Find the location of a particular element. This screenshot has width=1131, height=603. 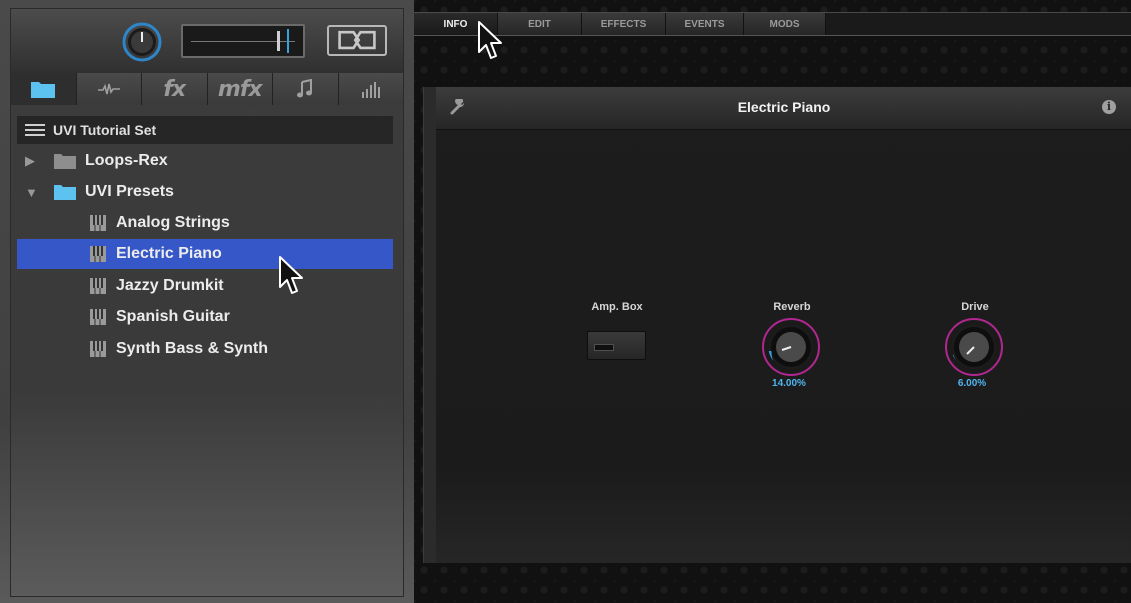

preset-row-selected: Electric Piano is located at coordinates (205, 254).